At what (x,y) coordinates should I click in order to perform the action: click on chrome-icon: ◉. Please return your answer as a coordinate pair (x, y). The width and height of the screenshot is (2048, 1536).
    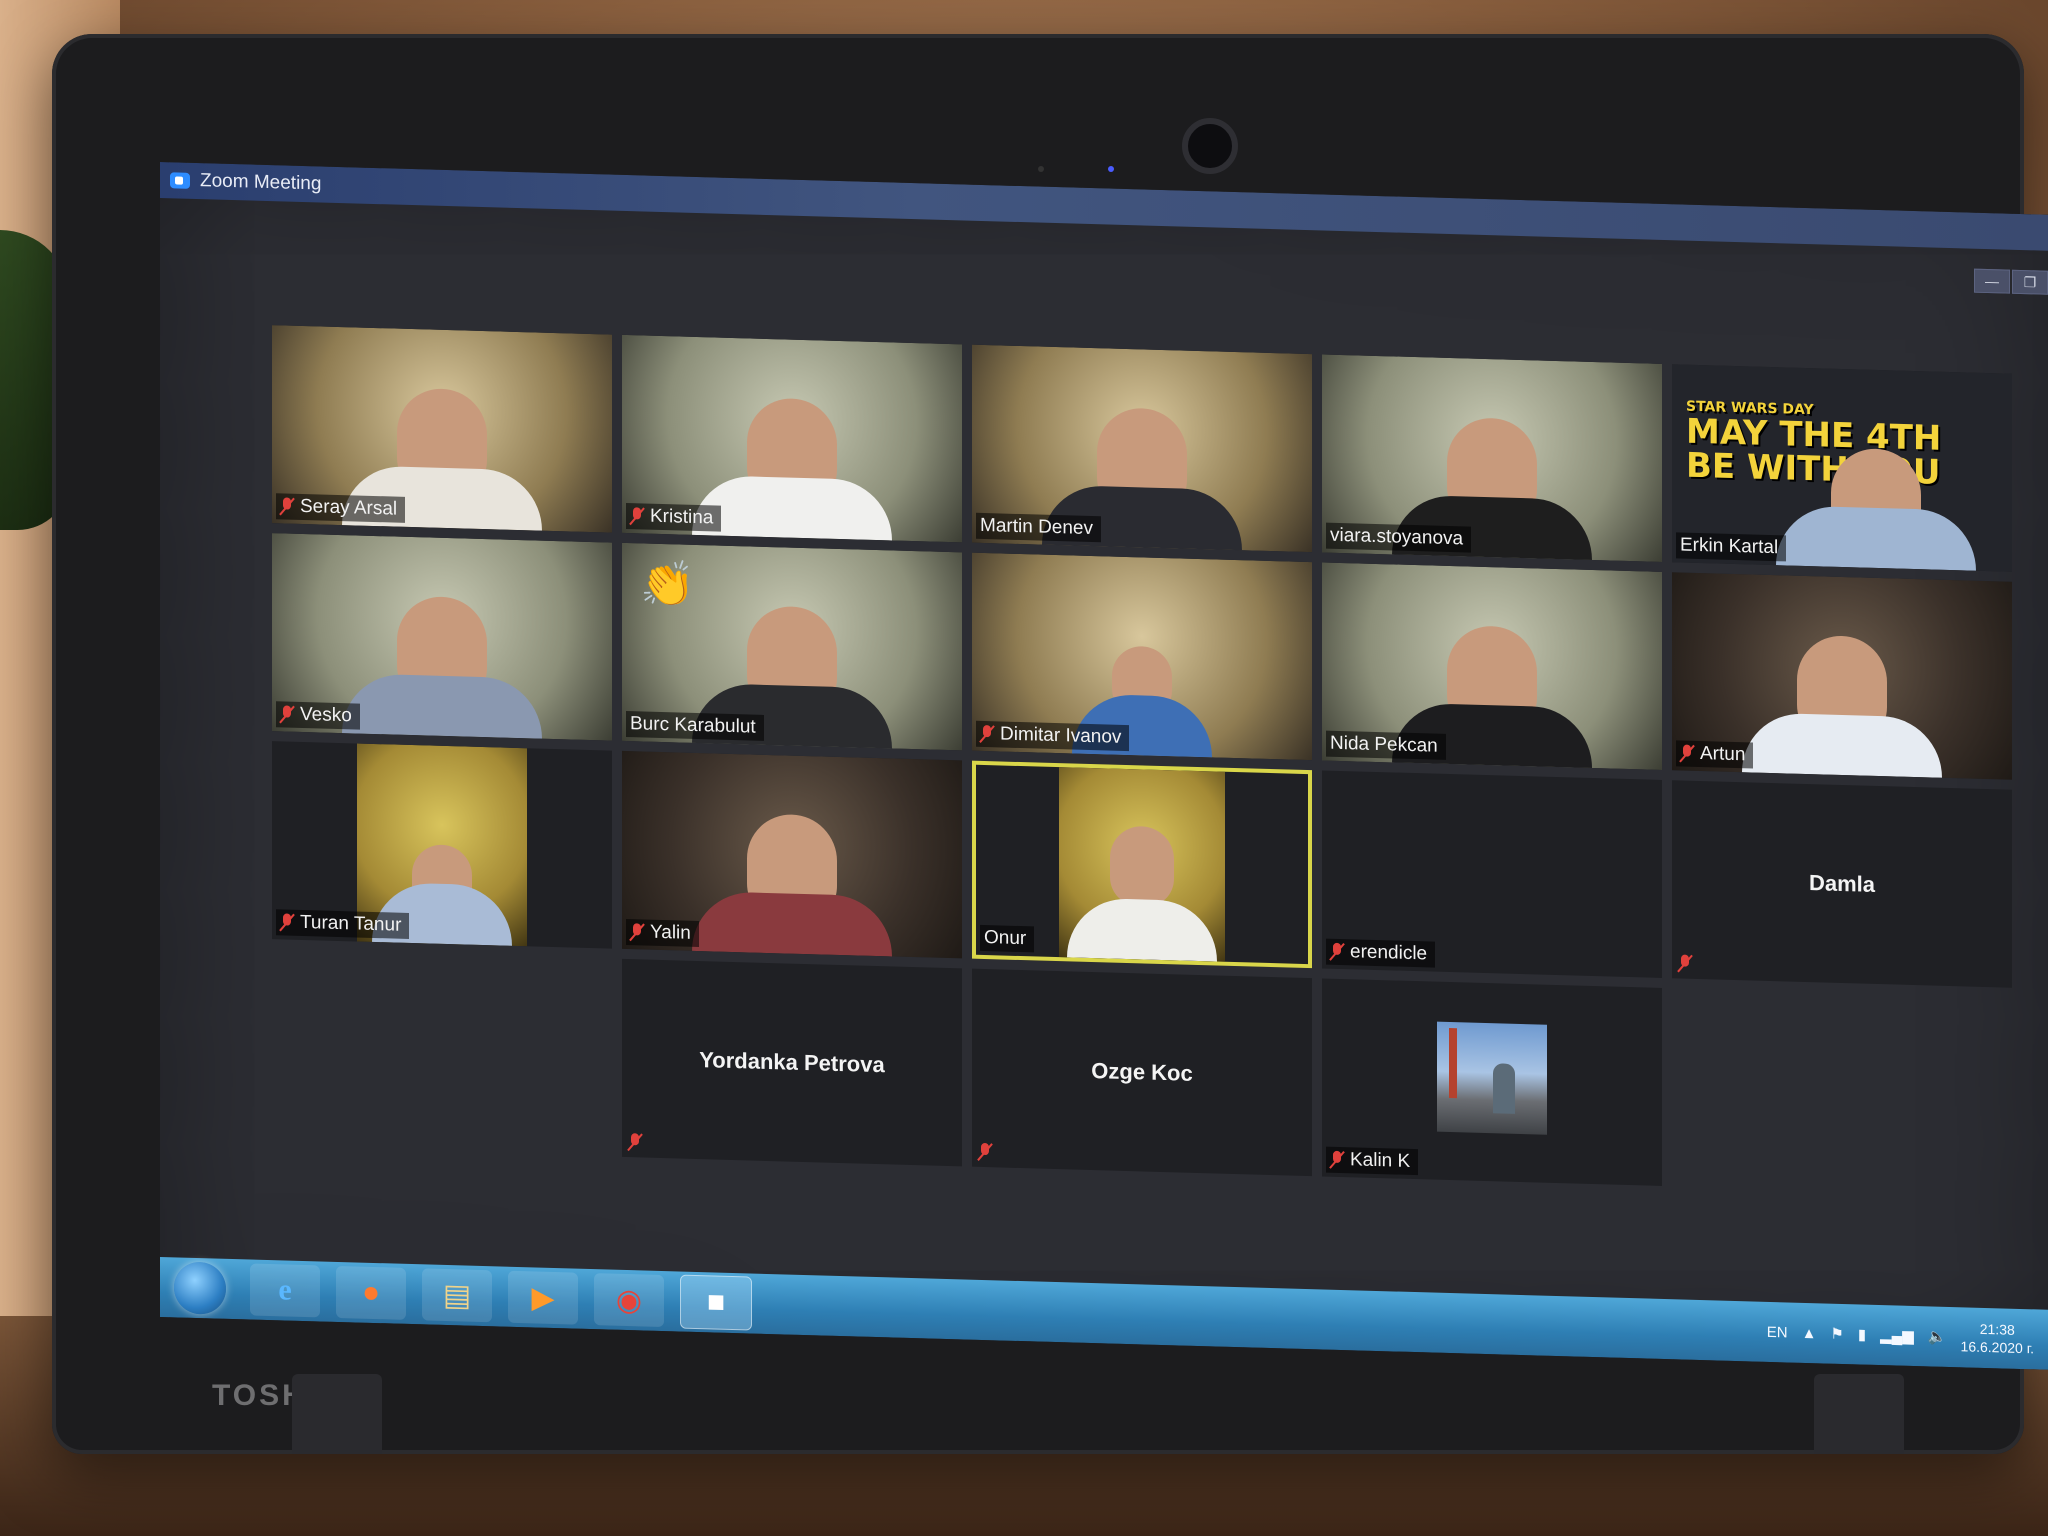
    Looking at the image, I should click on (629, 1300).